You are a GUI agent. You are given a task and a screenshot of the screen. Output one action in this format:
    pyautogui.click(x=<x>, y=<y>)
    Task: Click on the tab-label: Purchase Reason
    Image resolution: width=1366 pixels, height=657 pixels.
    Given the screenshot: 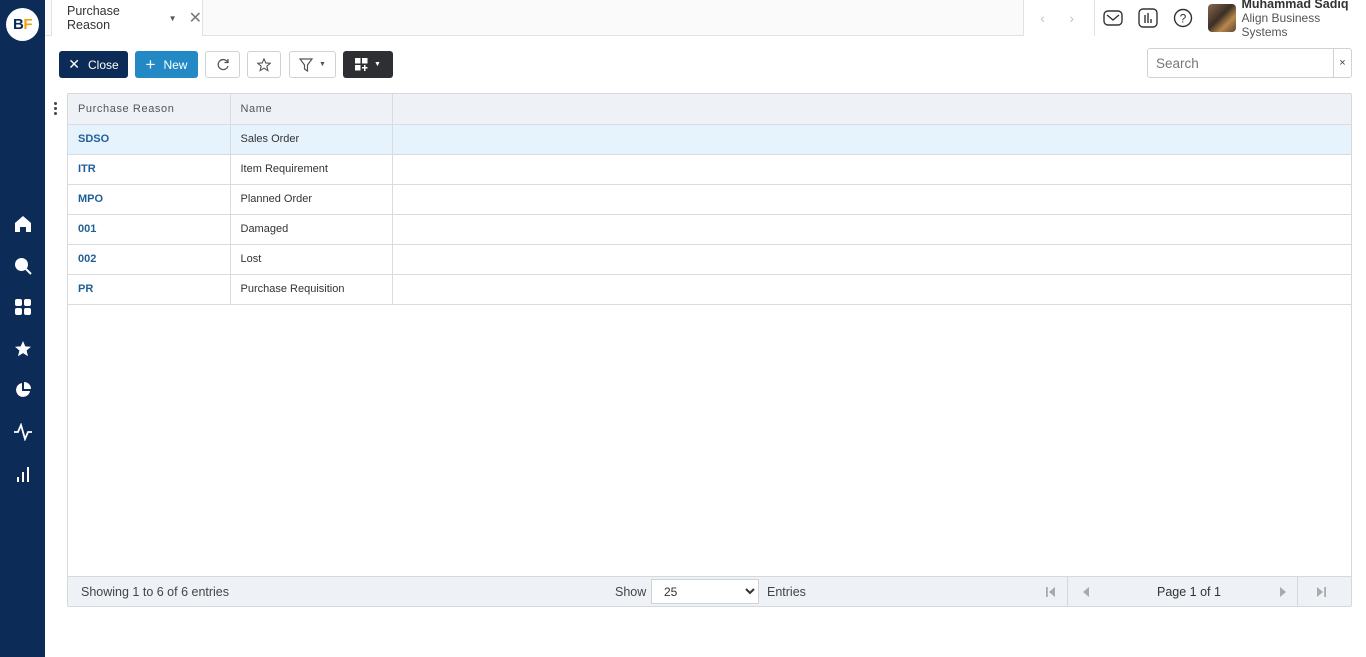 What is the action you would take?
    pyautogui.click(x=93, y=18)
    